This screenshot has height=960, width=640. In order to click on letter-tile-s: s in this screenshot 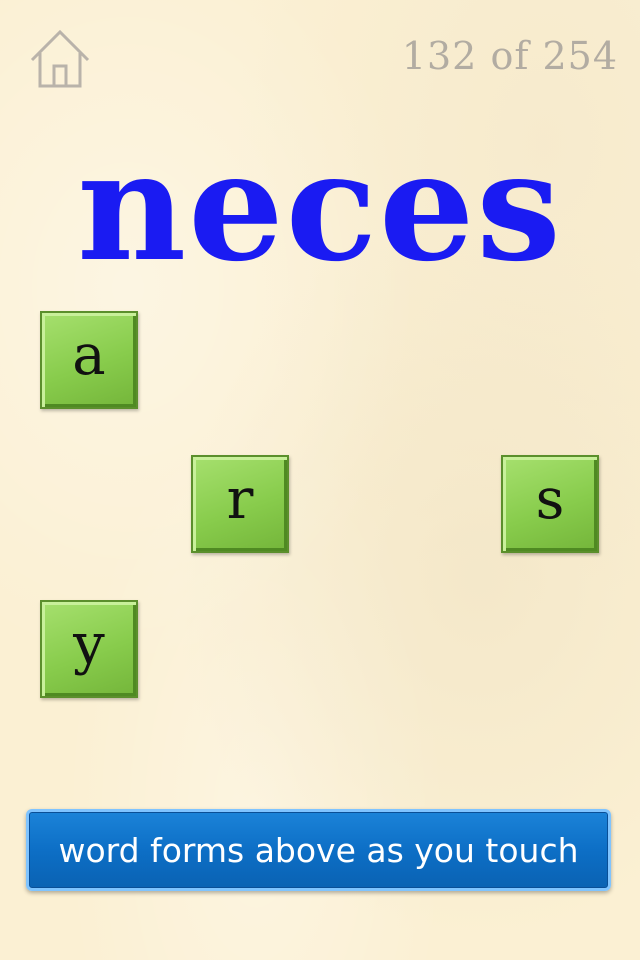, I will do `click(550, 504)`.